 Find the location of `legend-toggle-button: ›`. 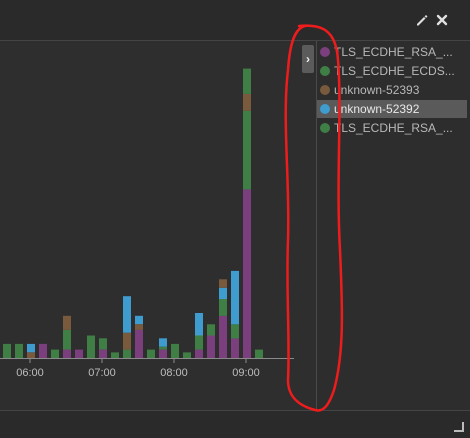

legend-toggle-button: › is located at coordinates (308, 59).